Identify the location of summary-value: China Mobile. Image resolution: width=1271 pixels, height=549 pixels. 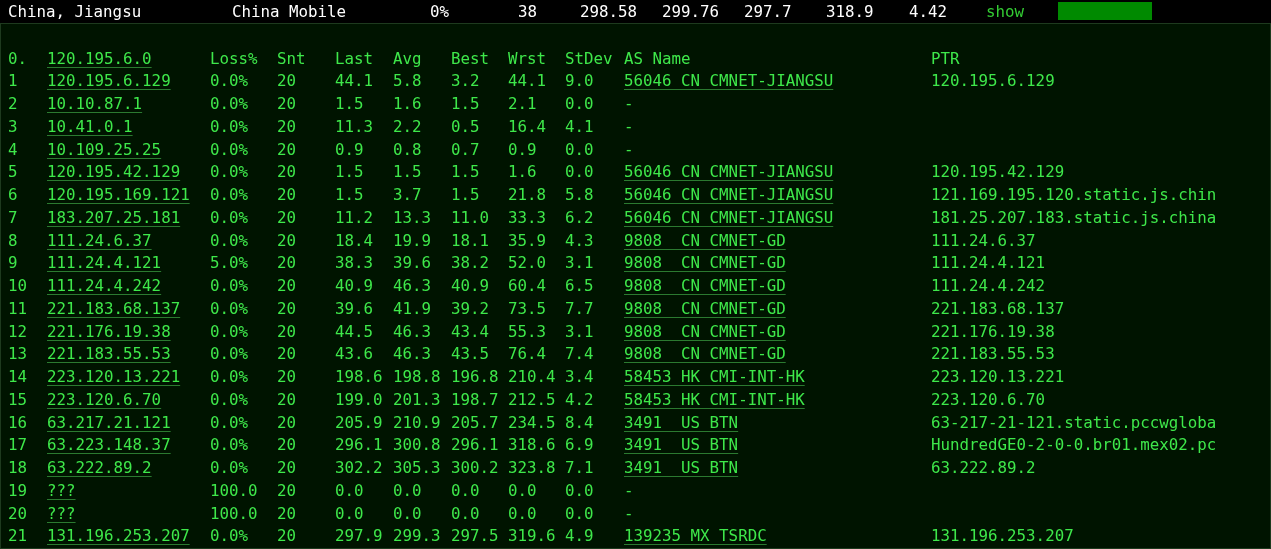
(289, 11).